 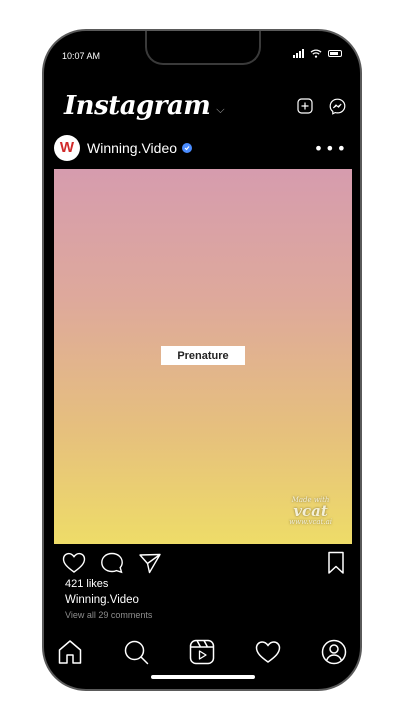 I want to click on avatar: W, so click(x=67, y=148).